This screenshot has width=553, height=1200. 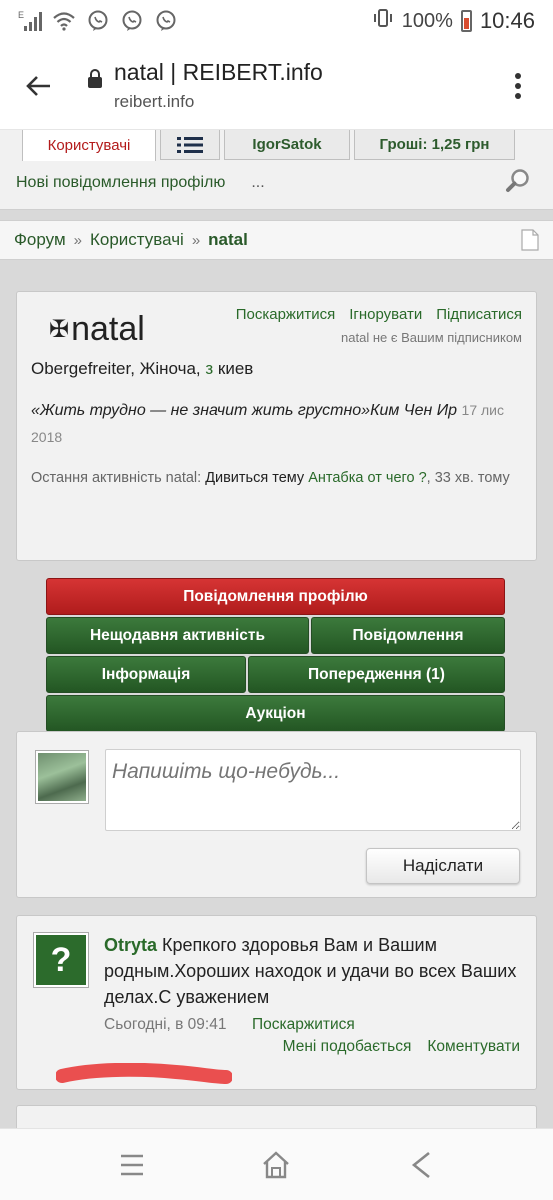 I want to click on last-activity-label: Остання активність natal:, so click(x=118, y=478).